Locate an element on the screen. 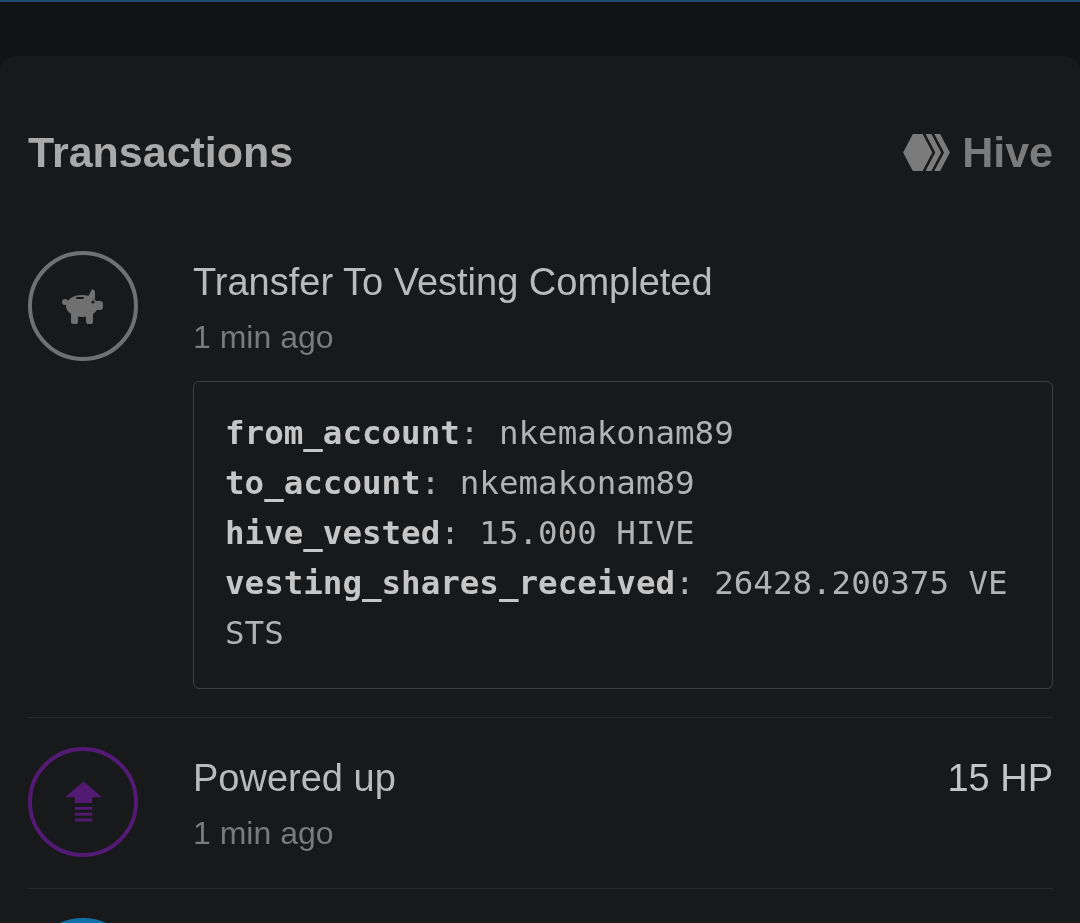  transaction-title: Transfer To Vesting Completed is located at coordinates (453, 282).